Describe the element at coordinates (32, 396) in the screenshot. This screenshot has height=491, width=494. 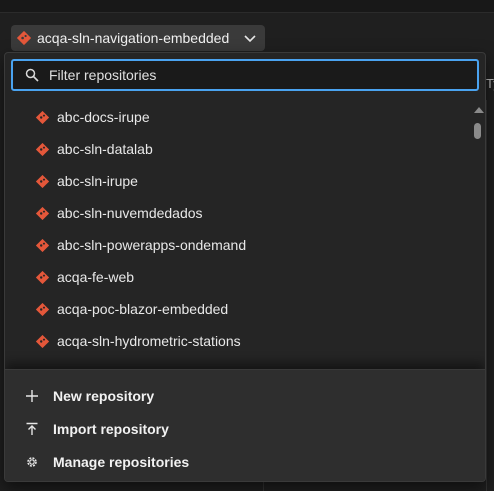
I see `plus-icon` at that location.